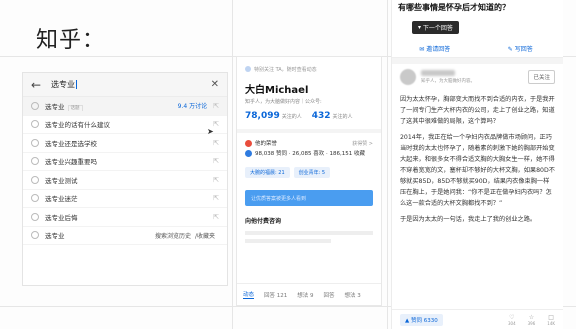  Describe the element at coordinates (35, 105) in the screenshot. I see `topic-icon` at that location.